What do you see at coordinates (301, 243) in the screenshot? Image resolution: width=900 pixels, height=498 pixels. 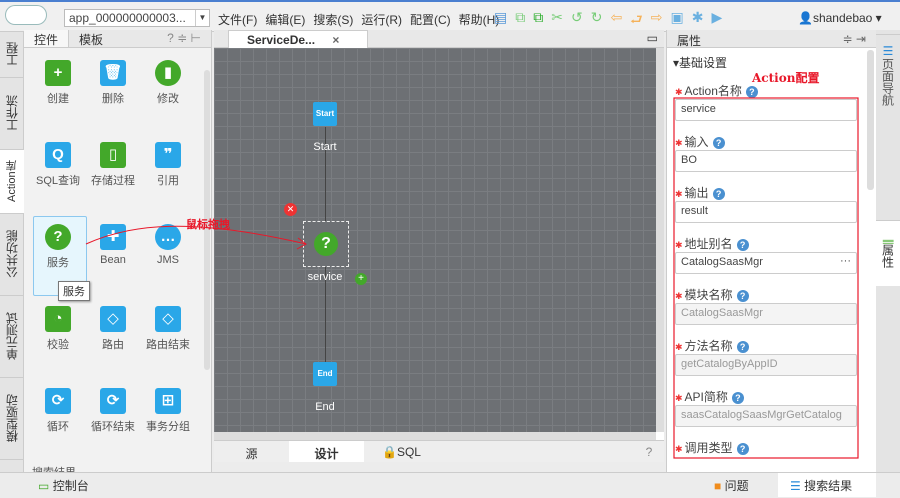 I see `drag-arrow-head` at bounding box center [301, 243].